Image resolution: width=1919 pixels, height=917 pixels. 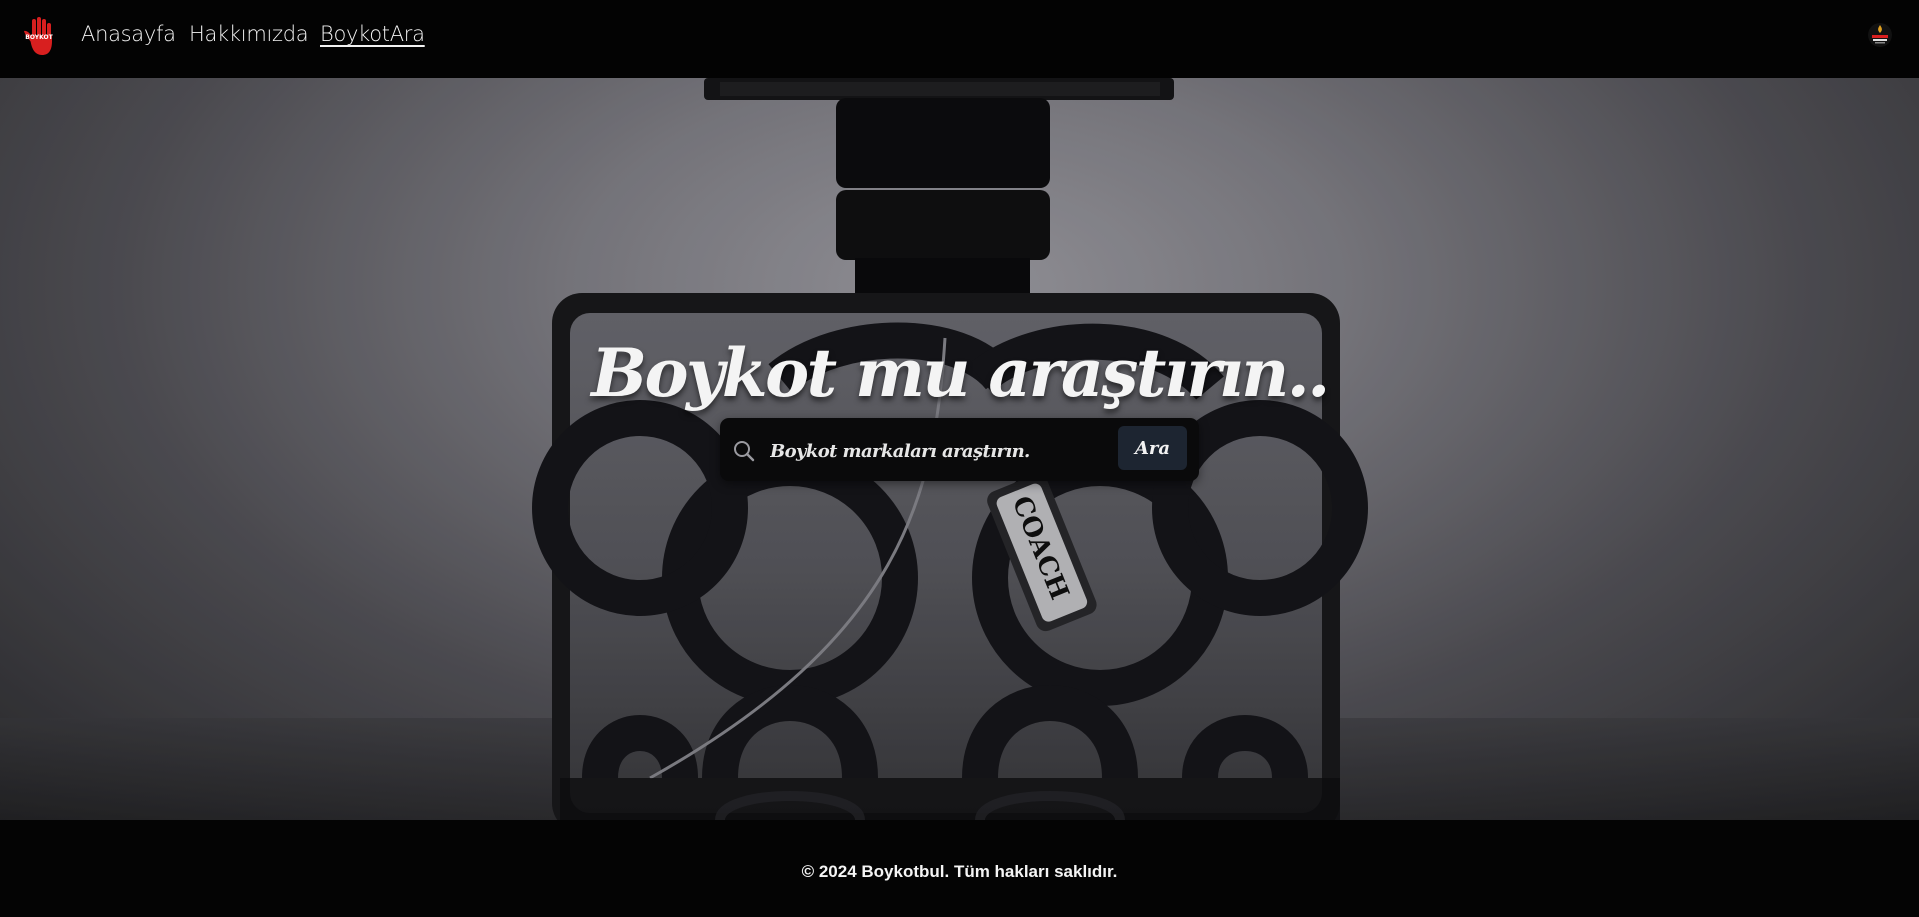 What do you see at coordinates (744, 451) in the screenshot?
I see `search-icon` at bounding box center [744, 451].